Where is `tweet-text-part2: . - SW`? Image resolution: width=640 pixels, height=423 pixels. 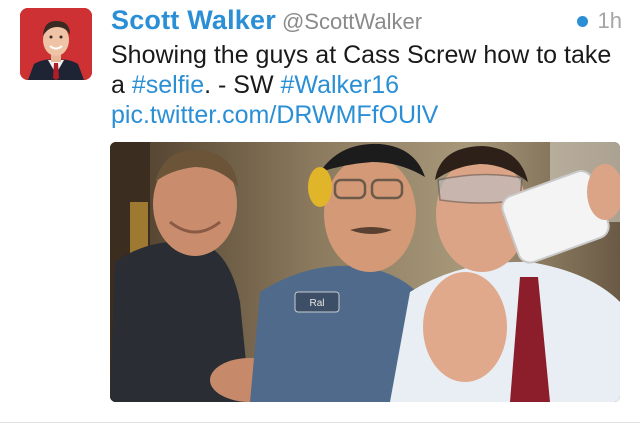
tweet-text-part2: . - SW is located at coordinates (242, 85).